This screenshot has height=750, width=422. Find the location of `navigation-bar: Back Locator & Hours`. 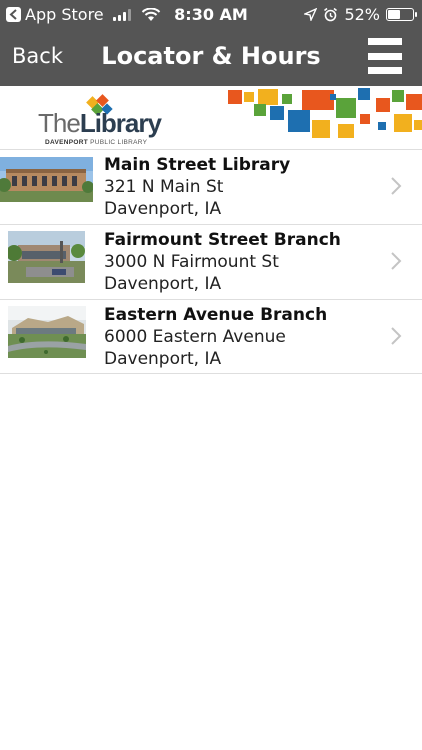

navigation-bar: Back Locator & Hours is located at coordinates (211, 58).